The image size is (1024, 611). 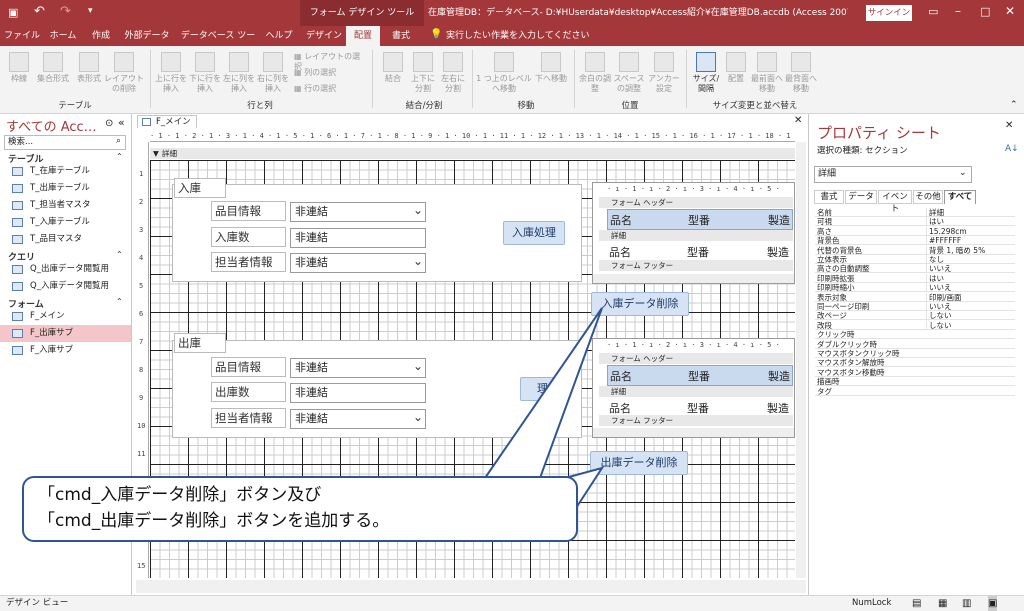 I want to click on status-bar: デザイン ビュー NumLock ▤ ▦ ▥ ▣, so click(x=512, y=603).